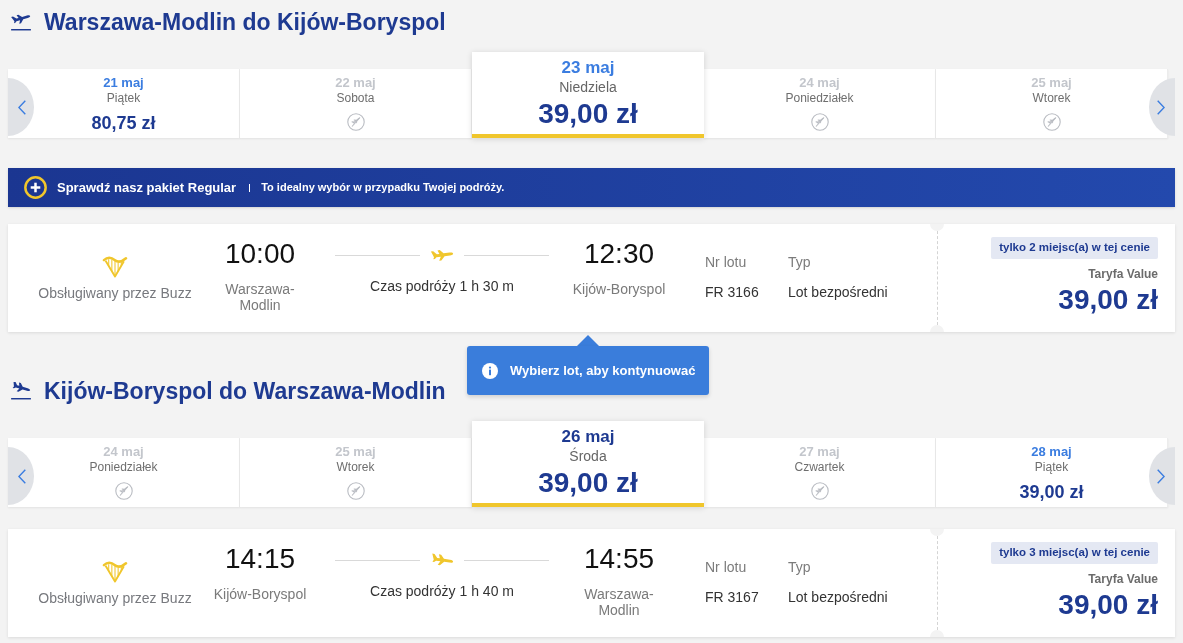 This screenshot has height=643, width=1183. Describe the element at coordinates (732, 597) in the screenshot. I see `flight-number: FR 3167` at that location.